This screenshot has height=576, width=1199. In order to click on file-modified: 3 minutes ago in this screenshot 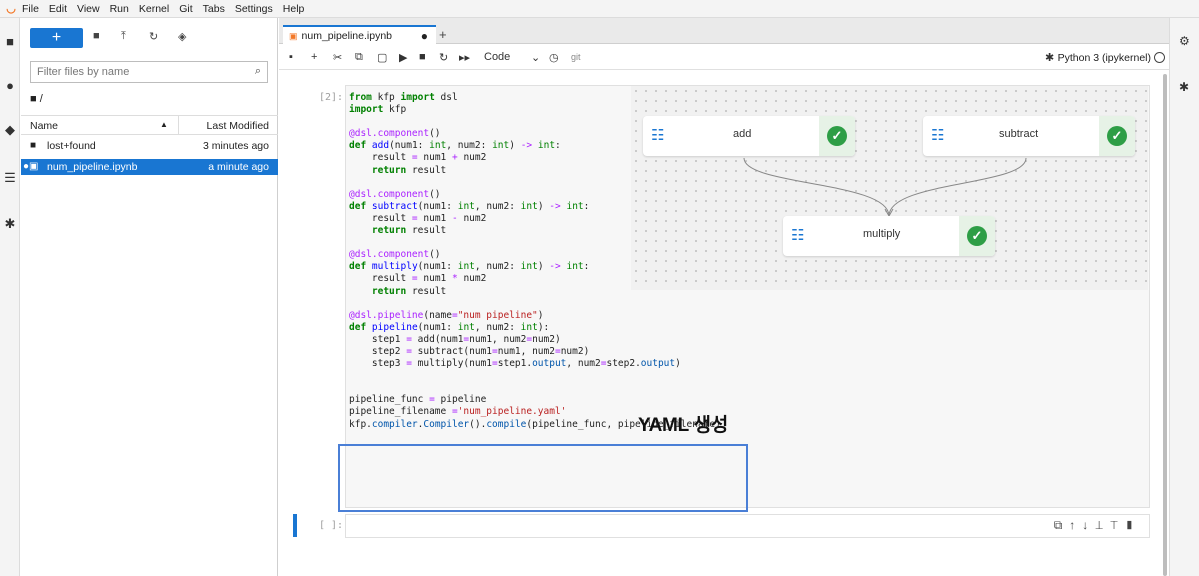, I will do `click(236, 146)`.